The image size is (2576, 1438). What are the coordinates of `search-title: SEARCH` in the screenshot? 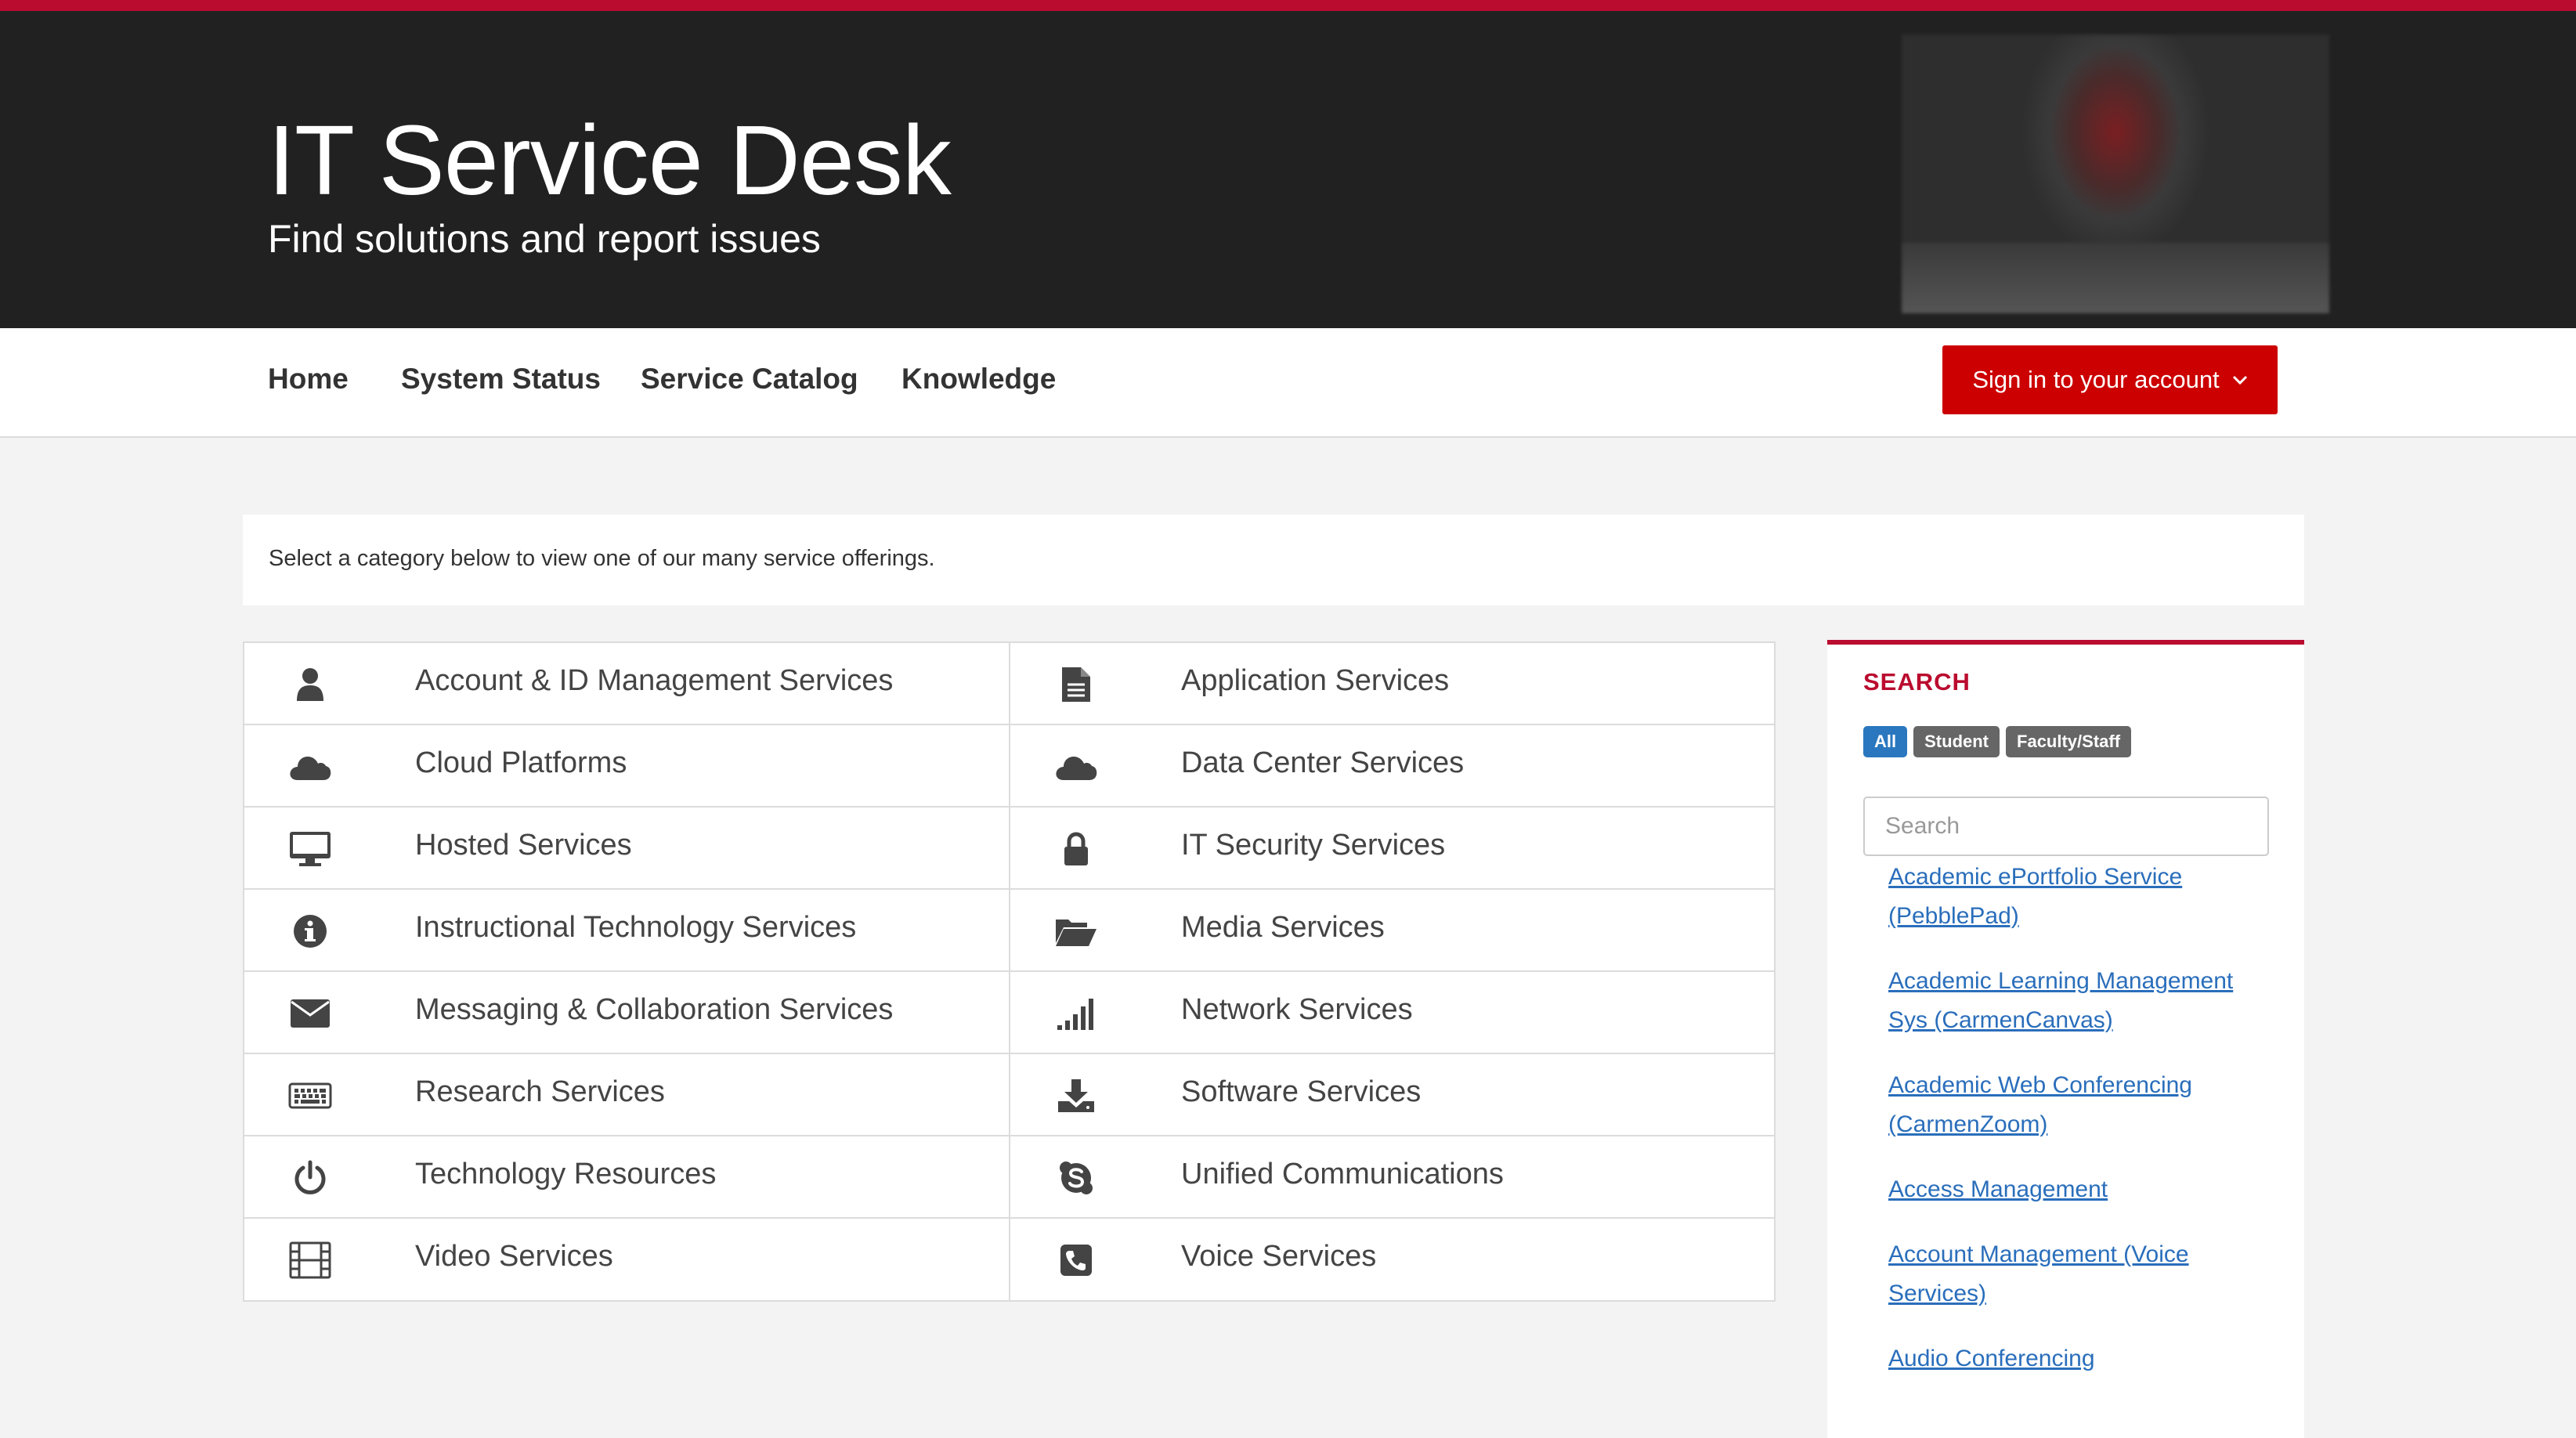 It's located at (1917, 682).